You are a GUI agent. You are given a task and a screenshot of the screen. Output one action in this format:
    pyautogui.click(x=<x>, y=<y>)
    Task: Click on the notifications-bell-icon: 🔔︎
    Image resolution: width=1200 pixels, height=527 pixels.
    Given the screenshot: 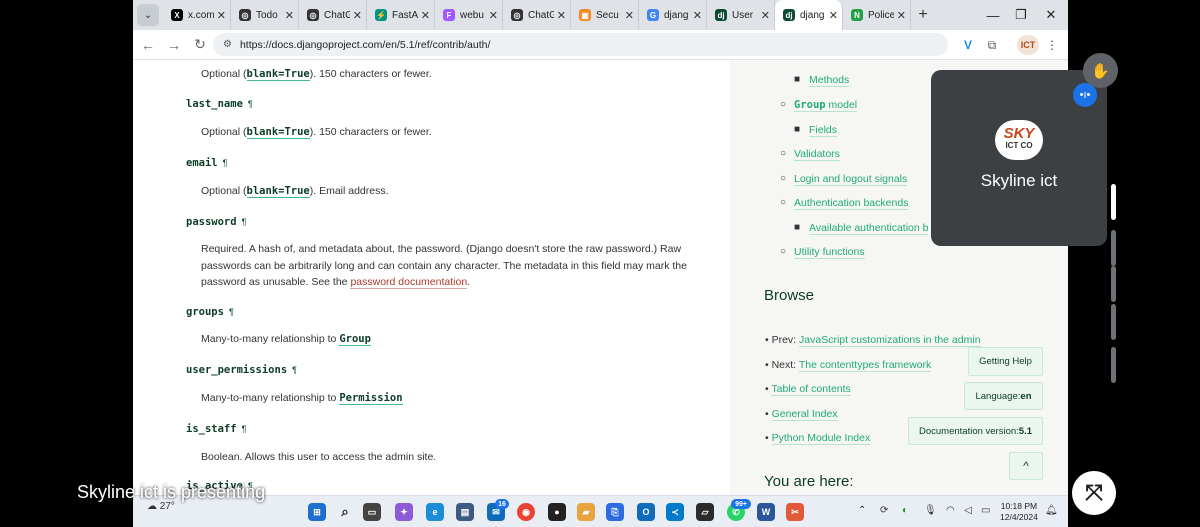 What is the action you would take?
    pyautogui.click(x=1051, y=510)
    